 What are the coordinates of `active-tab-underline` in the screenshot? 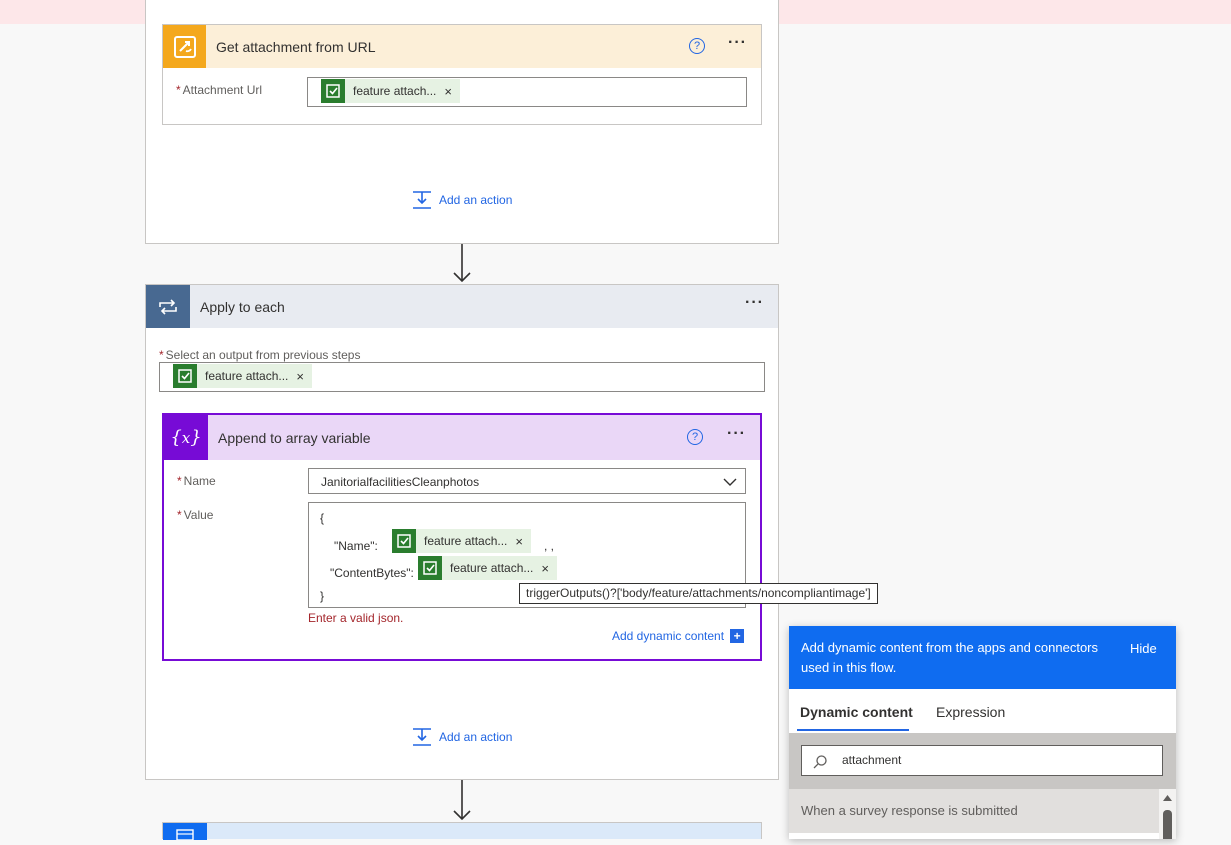 It's located at (853, 730).